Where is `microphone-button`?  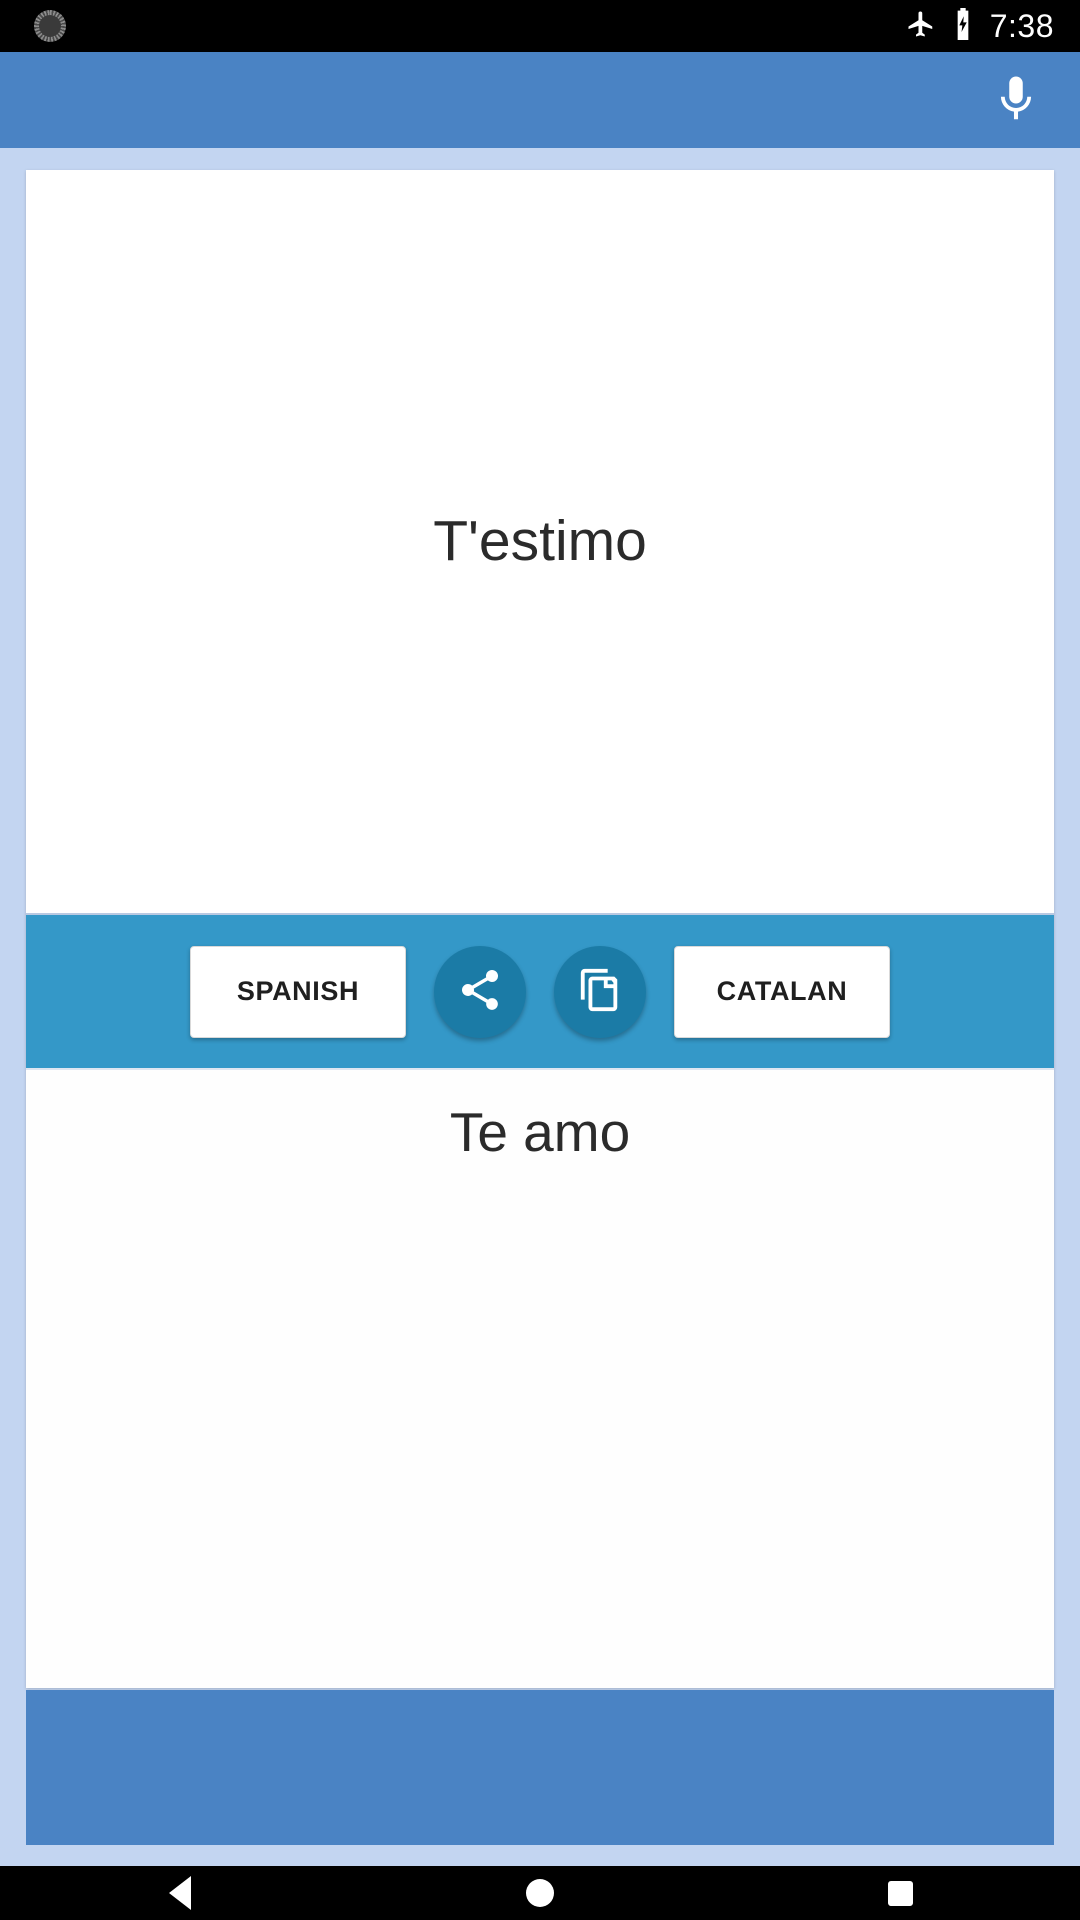 microphone-button is located at coordinates (1016, 100).